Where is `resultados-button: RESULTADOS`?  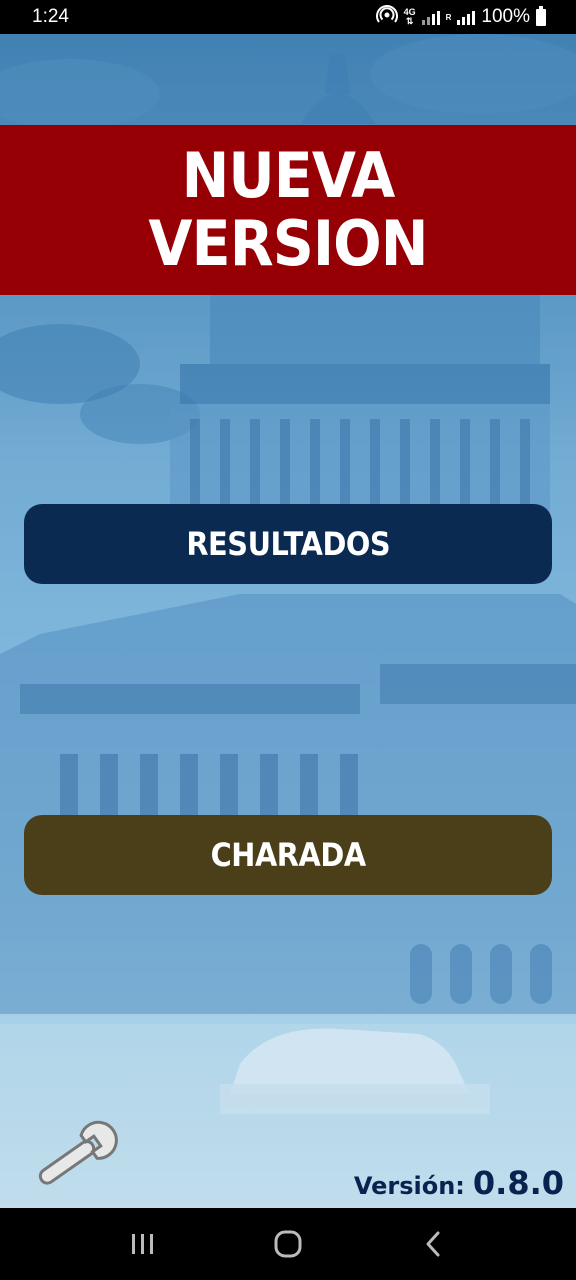 resultados-button: RESULTADOS is located at coordinates (288, 544).